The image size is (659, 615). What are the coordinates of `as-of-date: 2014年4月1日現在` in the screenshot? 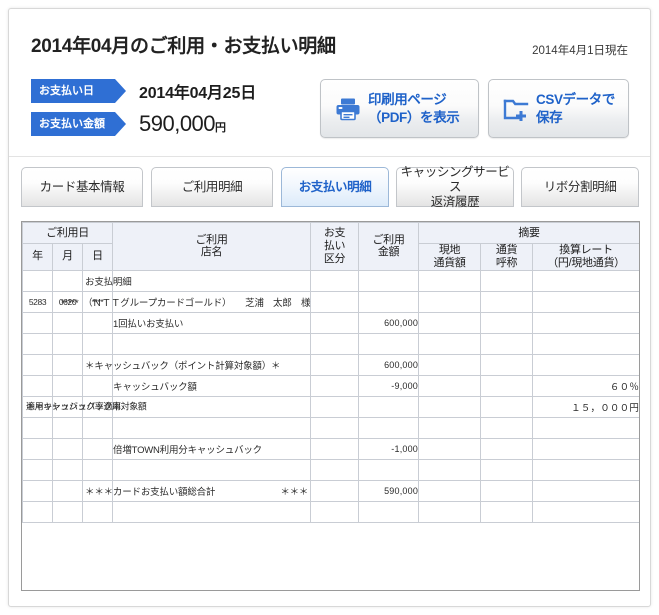 It's located at (580, 51).